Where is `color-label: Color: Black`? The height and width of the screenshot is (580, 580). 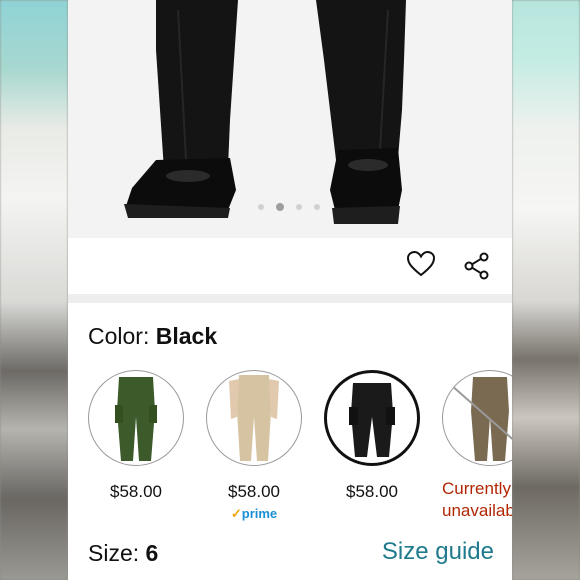 color-label: Color: Black is located at coordinates (152, 336).